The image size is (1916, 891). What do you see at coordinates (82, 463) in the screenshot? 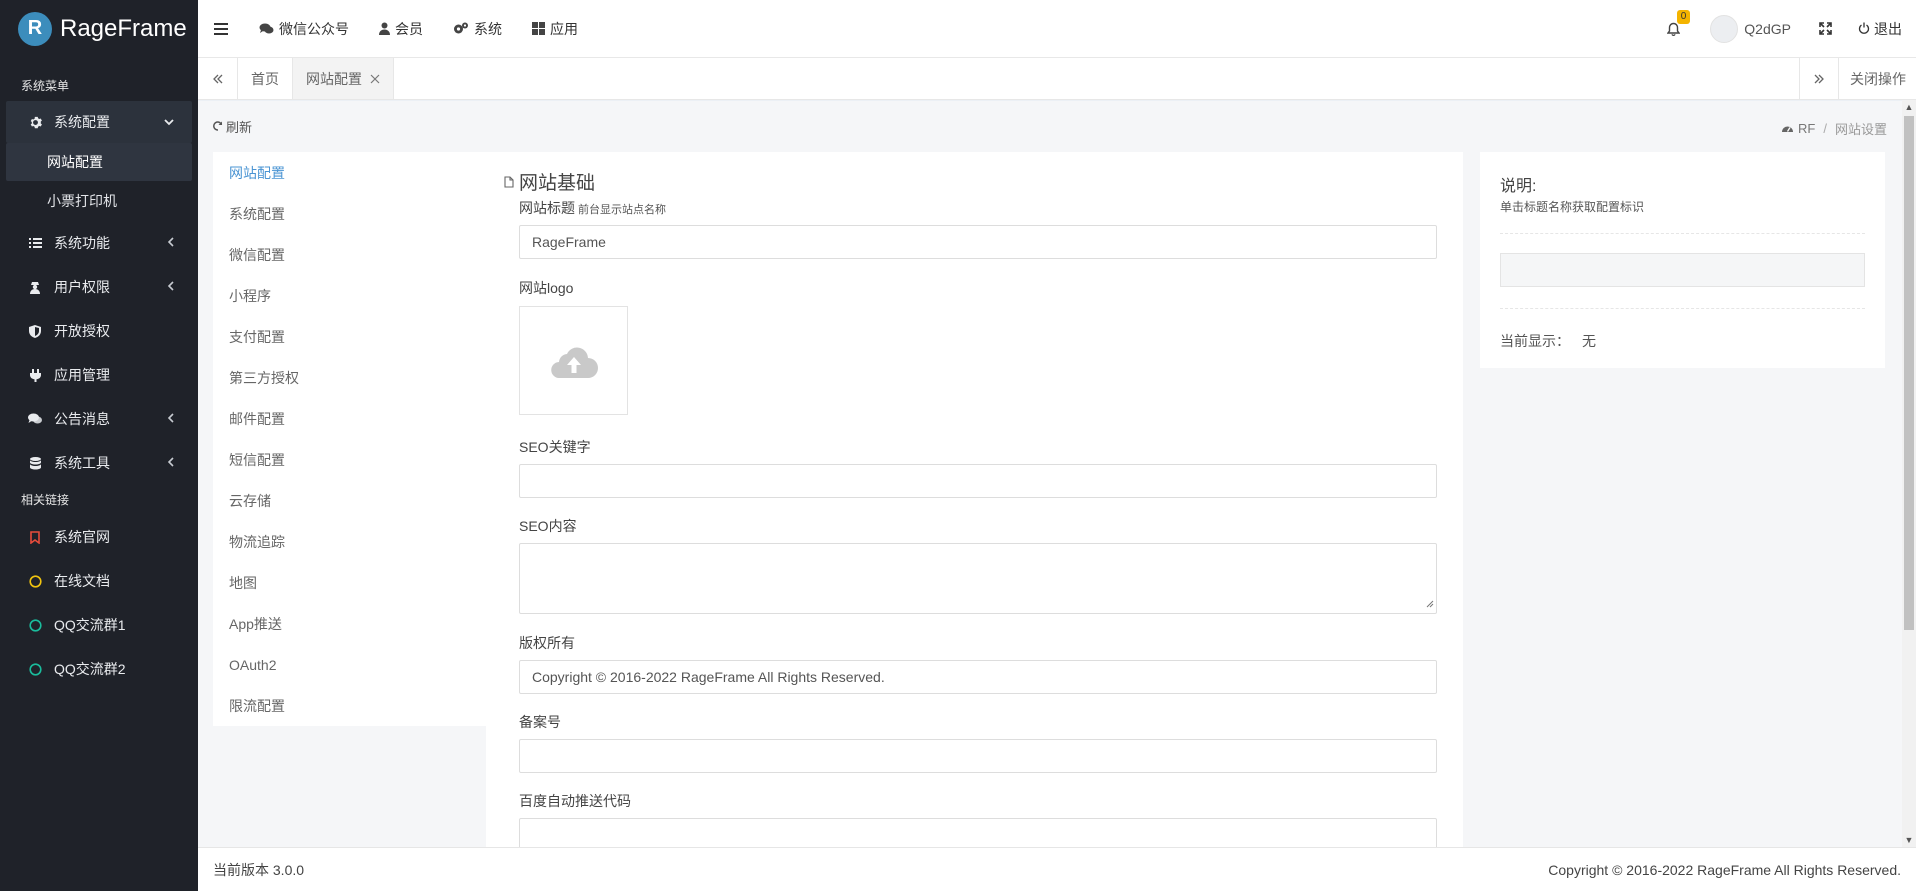
I see `sidebar-item-label: 系统工具` at bounding box center [82, 463].